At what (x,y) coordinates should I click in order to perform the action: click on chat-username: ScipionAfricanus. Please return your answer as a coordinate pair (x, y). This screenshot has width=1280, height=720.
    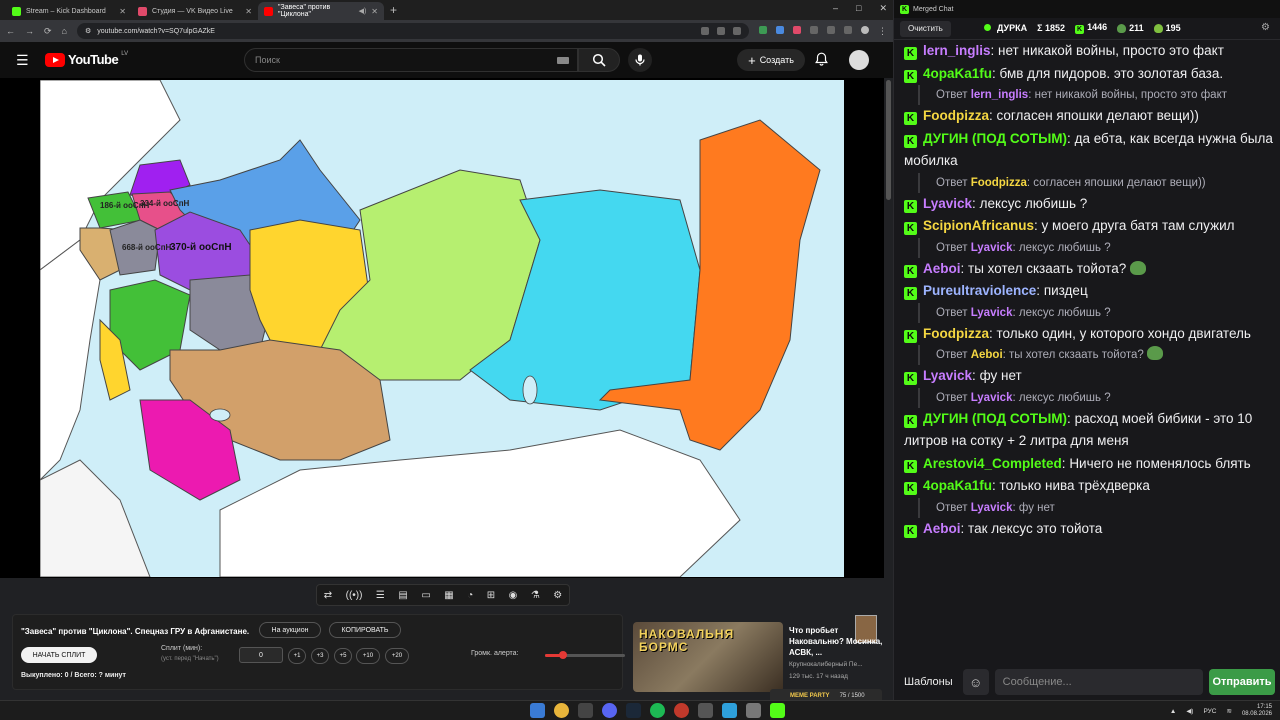
    Looking at the image, I should click on (978, 225).